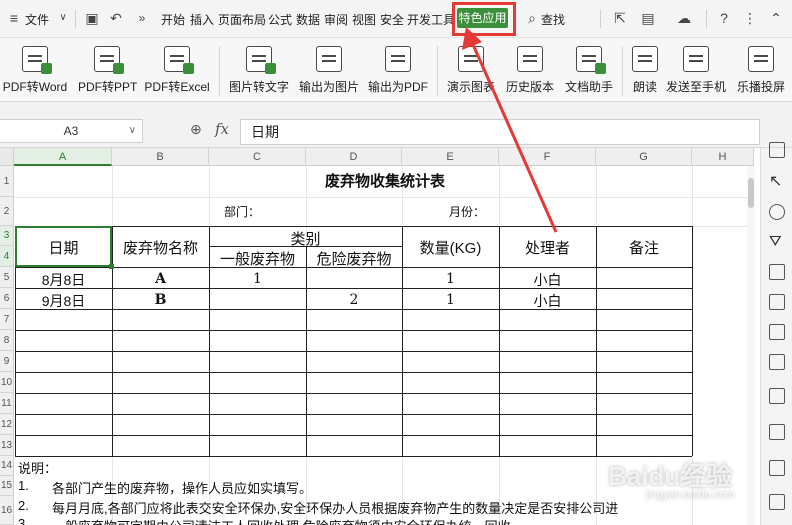 Image resolution: width=792 pixels, height=525 pixels. What do you see at coordinates (308, 19) in the screenshot?
I see `tab-data: 数据` at bounding box center [308, 19].